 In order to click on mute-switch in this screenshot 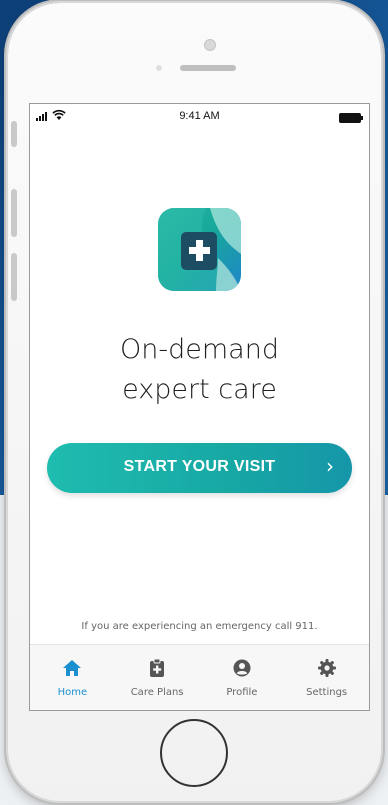, I will do `click(14, 134)`.